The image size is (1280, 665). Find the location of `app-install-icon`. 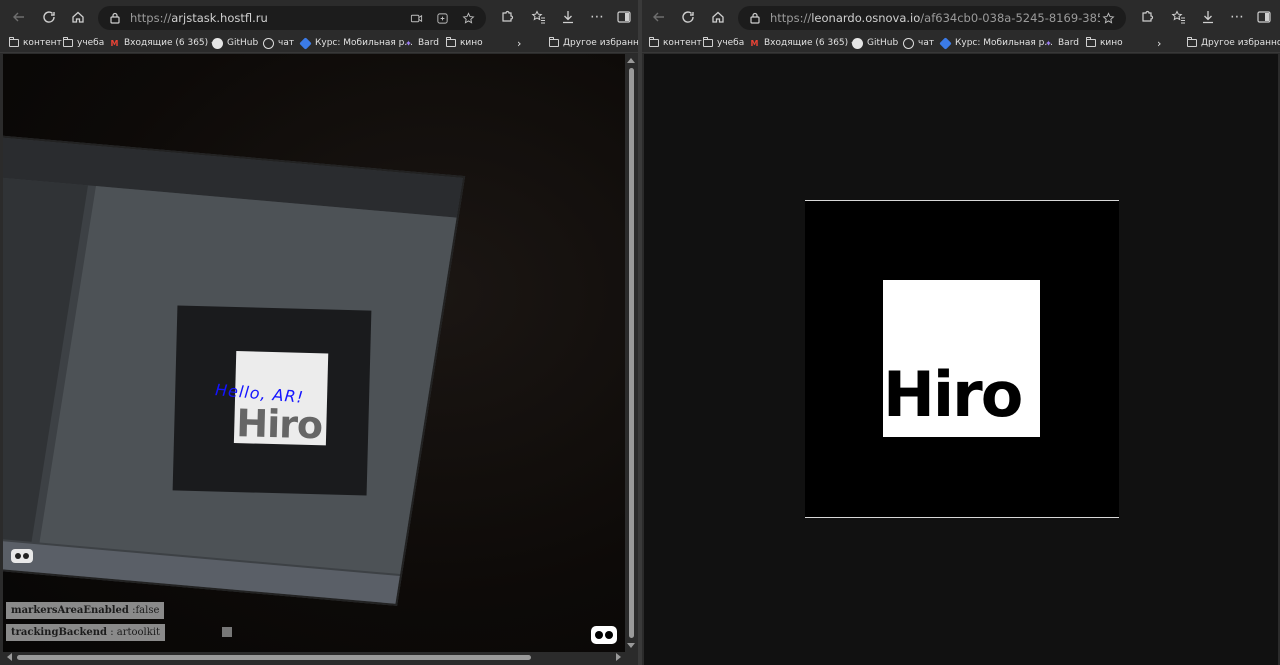

app-install-icon is located at coordinates (442, 18).